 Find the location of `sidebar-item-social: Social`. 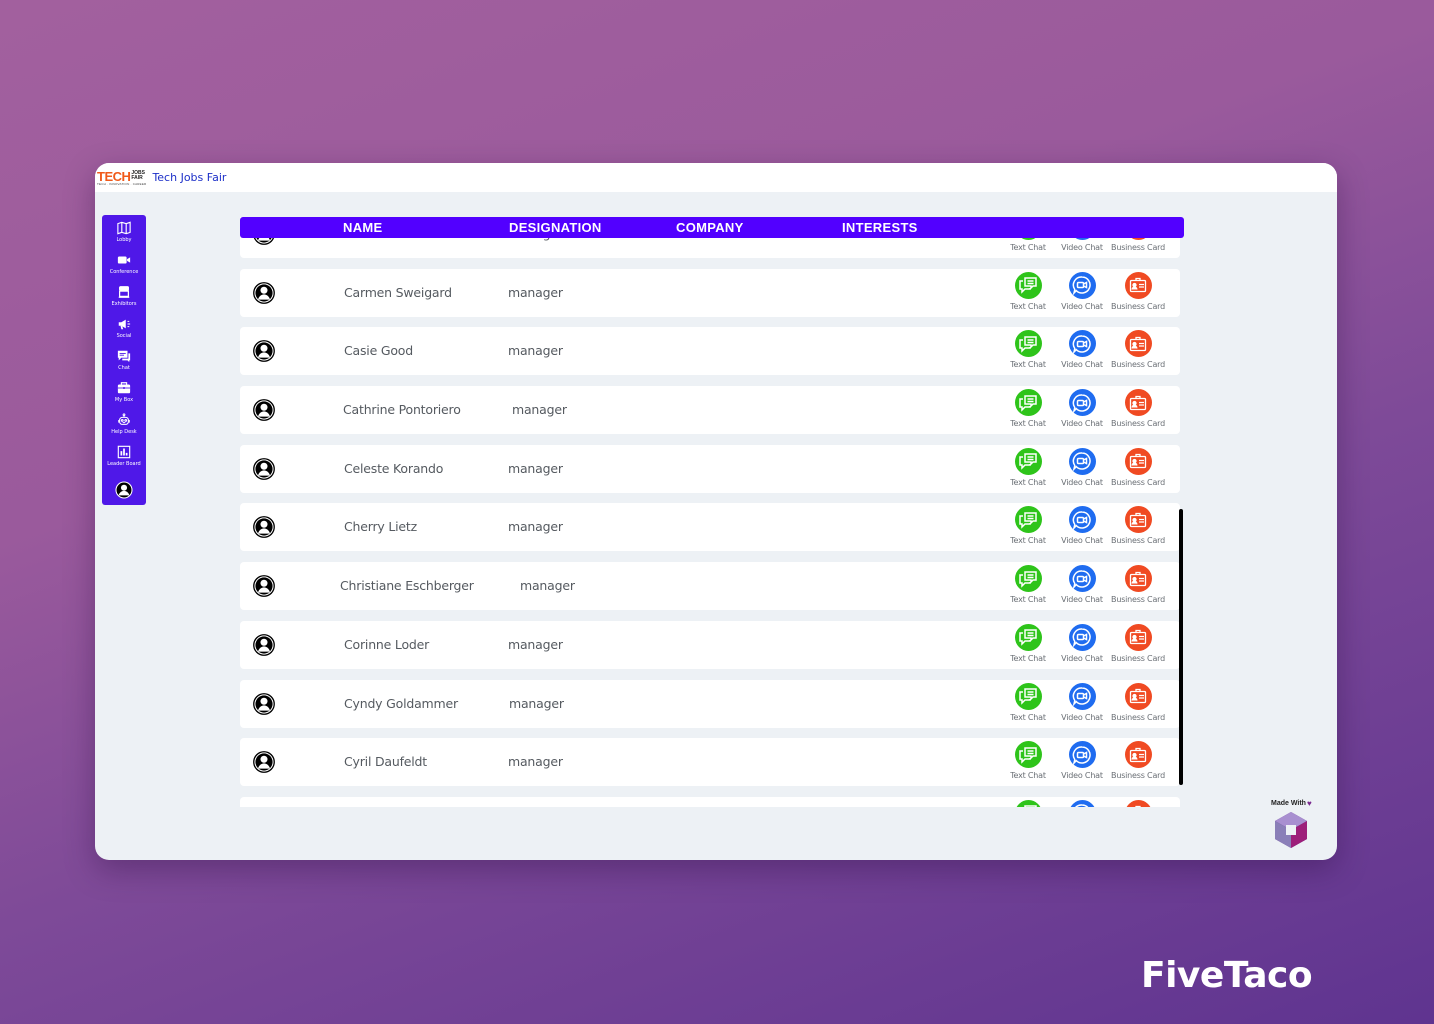

sidebar-item-social: Social is located at coordinates (124, 333).